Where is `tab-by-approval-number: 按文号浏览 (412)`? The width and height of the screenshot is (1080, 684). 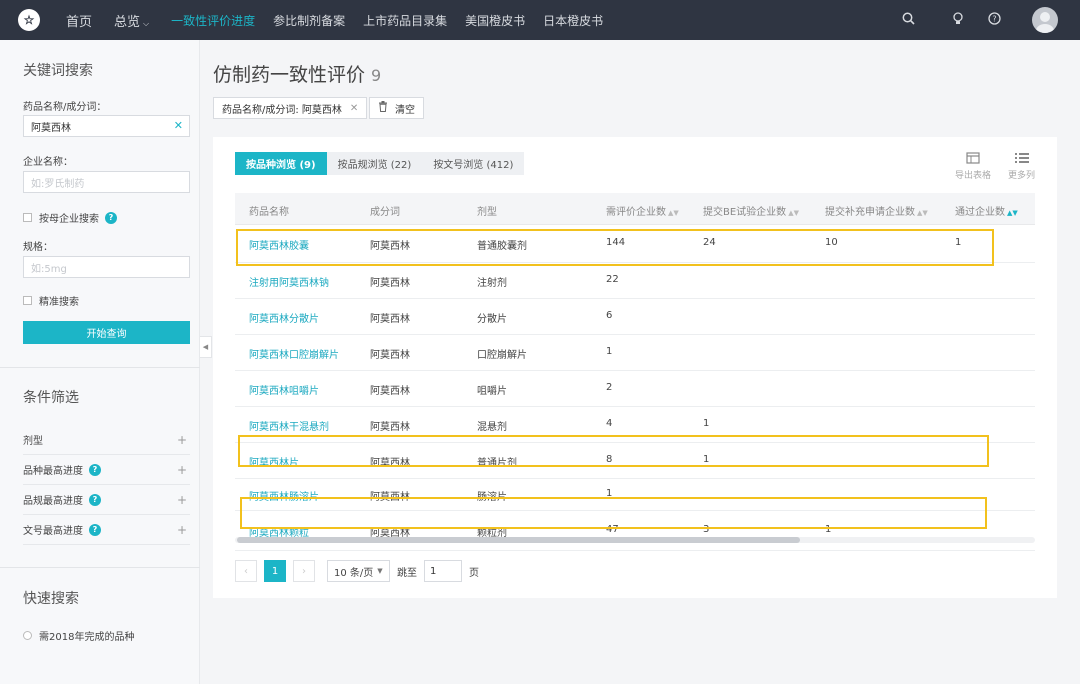 tab-by-approval-number: 按文号浏览 (412) is located at coordinates (473, 163).